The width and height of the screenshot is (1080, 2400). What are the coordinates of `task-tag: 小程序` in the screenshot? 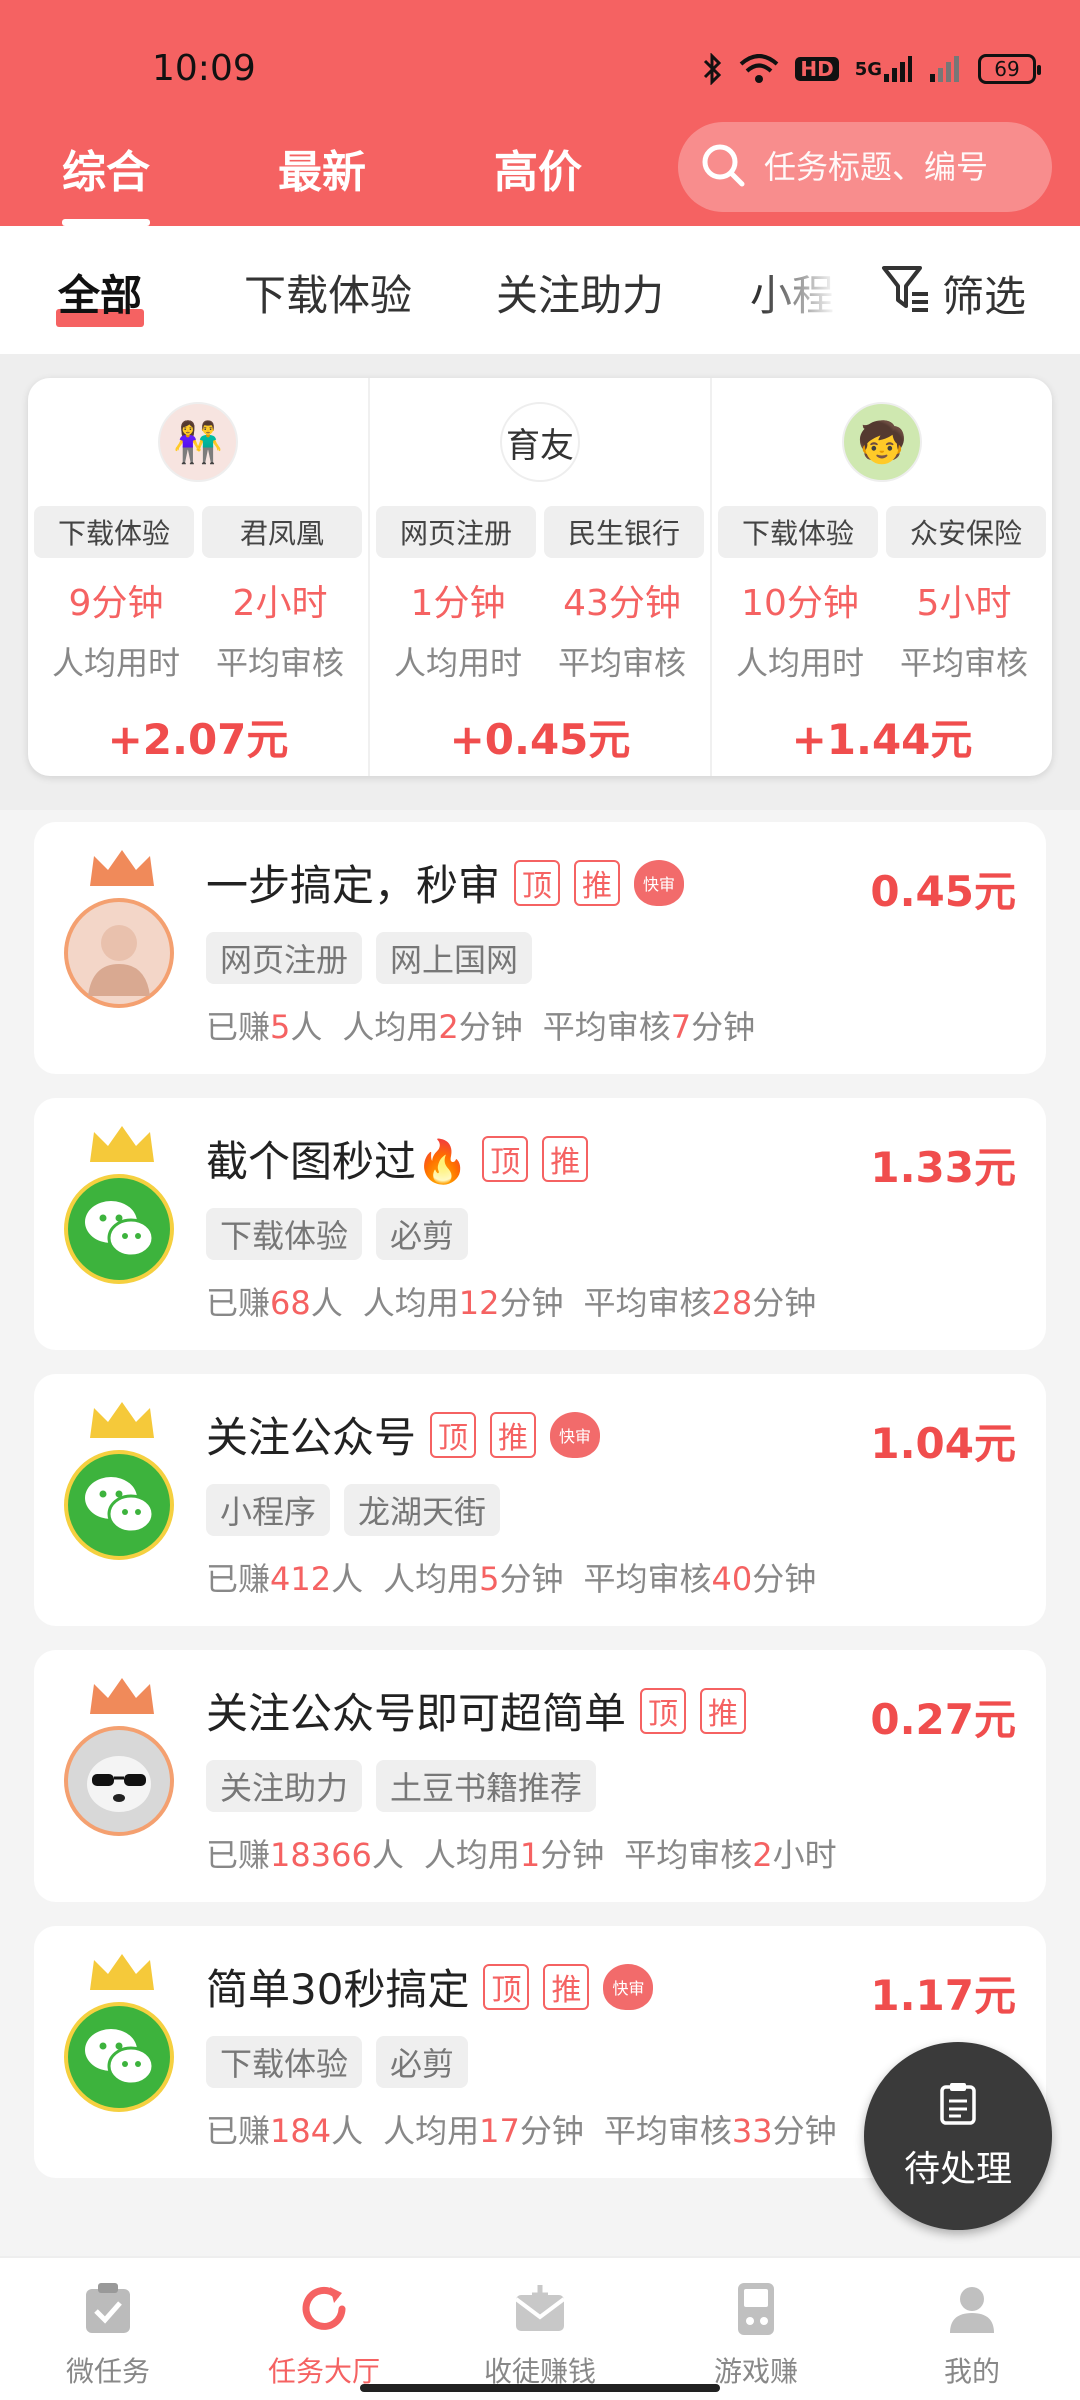 It's located at (268, 1510).